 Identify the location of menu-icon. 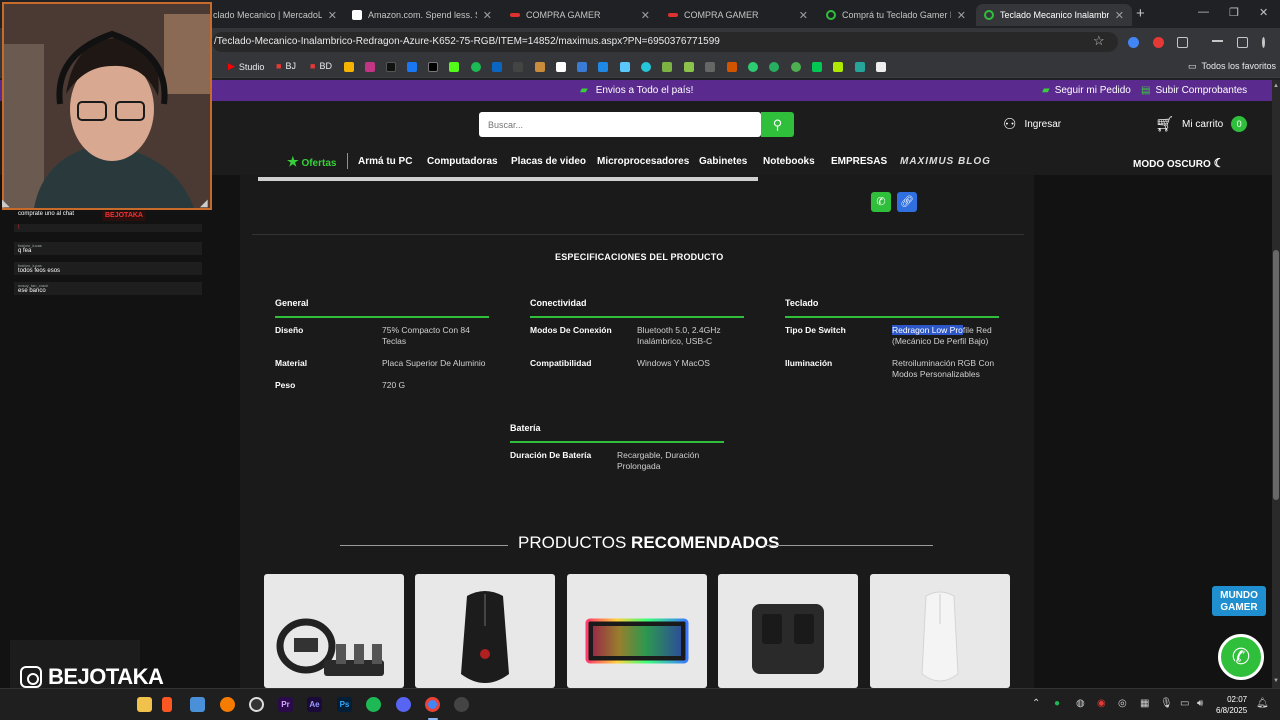
(1263, 42).